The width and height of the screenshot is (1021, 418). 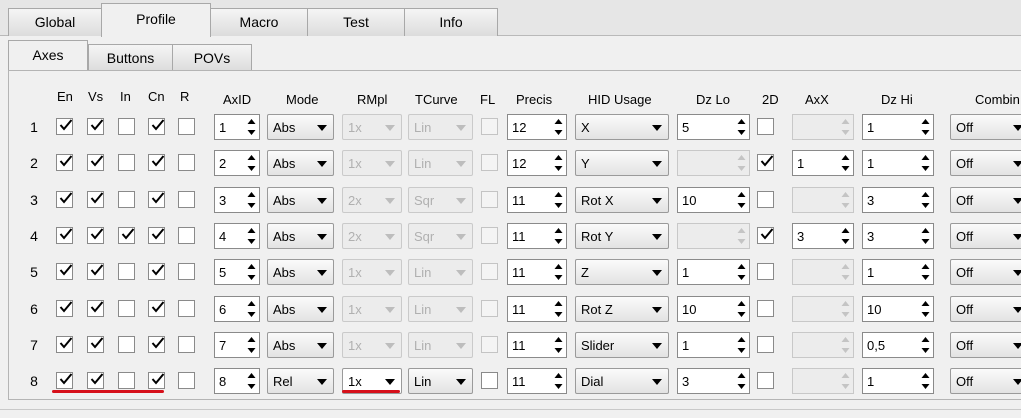 I want to click on deadzone-low-spinner: 5, so click(x=713, y=127).